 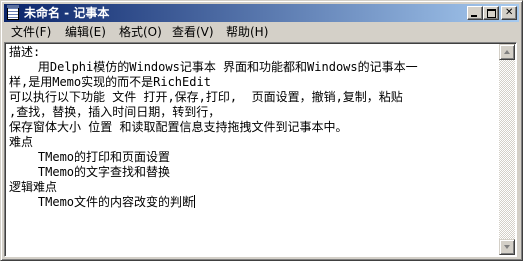 What do you see at coordinates (261, 13) in the screenshot?
I see `title-bar: 未命名 - 记事本 ✕` at bounding box center [261, 13].